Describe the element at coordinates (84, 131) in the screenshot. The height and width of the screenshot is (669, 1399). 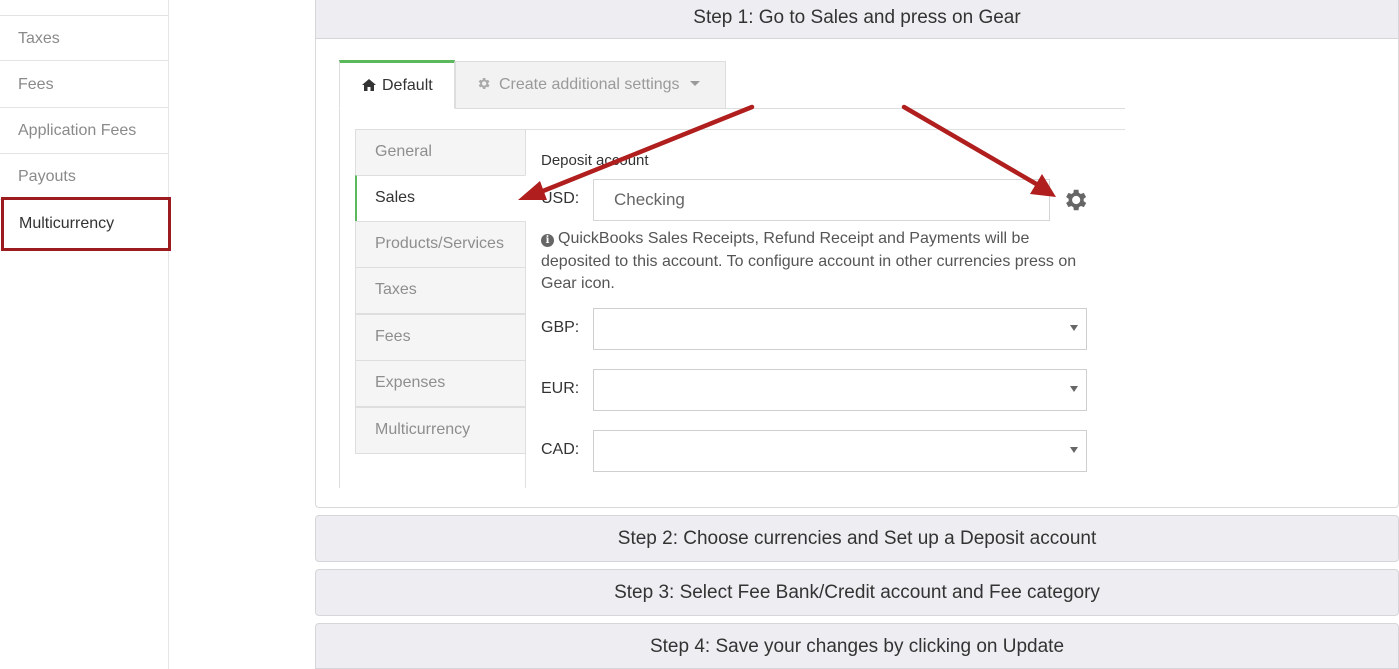
I see `sidebar-item-application-fees: Application Fees` at that location.